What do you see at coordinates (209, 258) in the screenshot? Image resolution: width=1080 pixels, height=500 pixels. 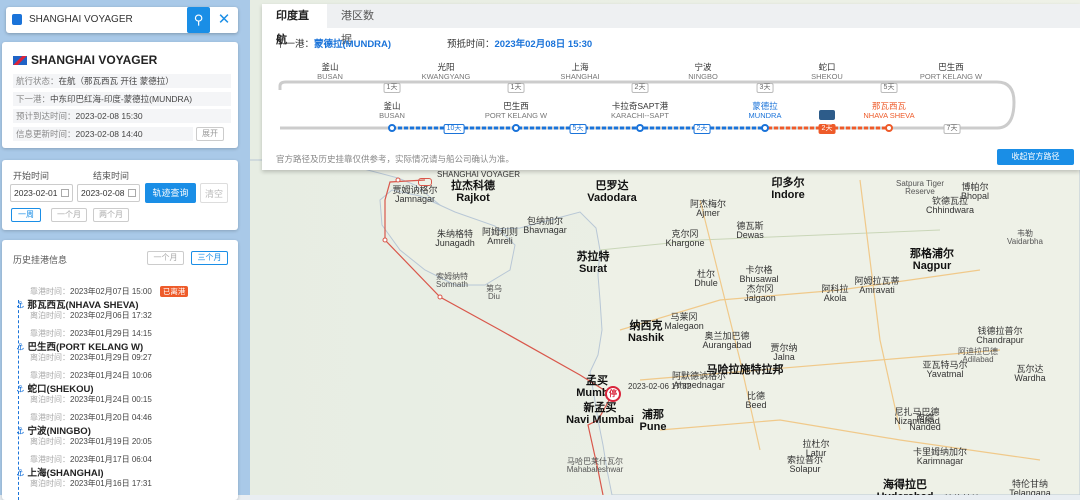 I see `history-range-three-month-button: 三个月` at bounding box center [209, 258].